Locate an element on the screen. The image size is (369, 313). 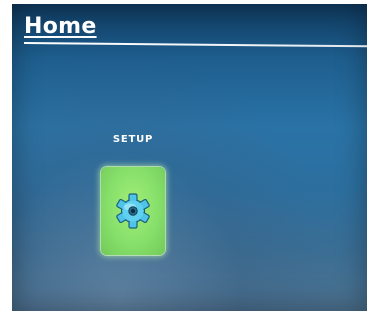
setup-button is located at coordinates (133, 211).